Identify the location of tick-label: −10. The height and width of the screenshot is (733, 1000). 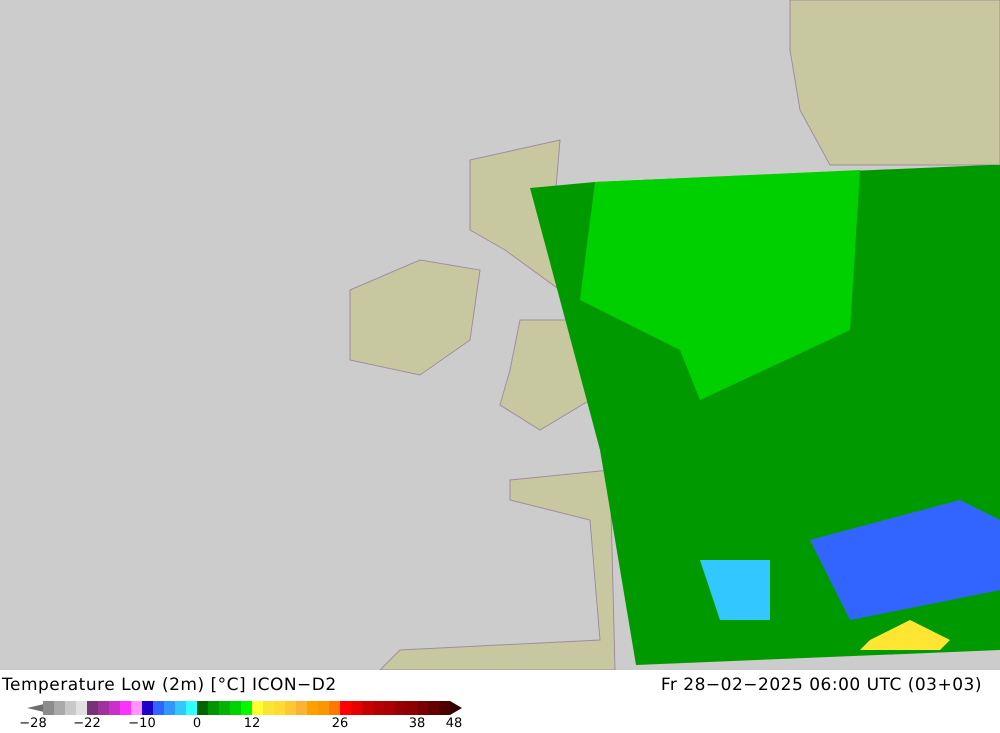
(142, 724).